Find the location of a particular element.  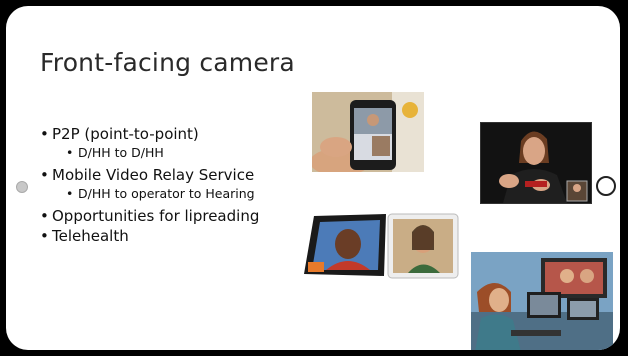

tablets-illustration is located at coordinates (381, 246).